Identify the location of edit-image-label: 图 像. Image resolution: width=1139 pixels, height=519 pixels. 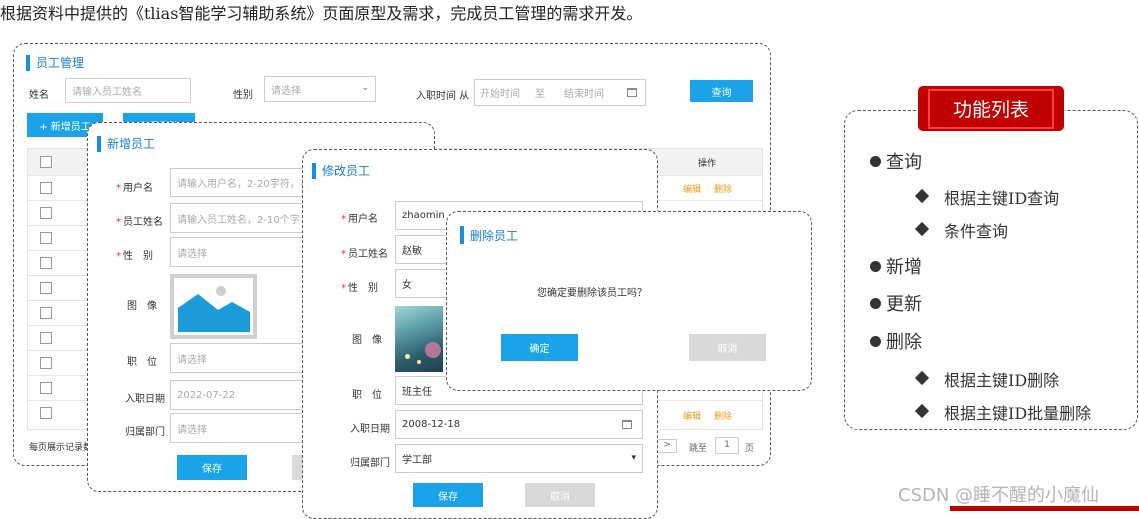
(367, 340).